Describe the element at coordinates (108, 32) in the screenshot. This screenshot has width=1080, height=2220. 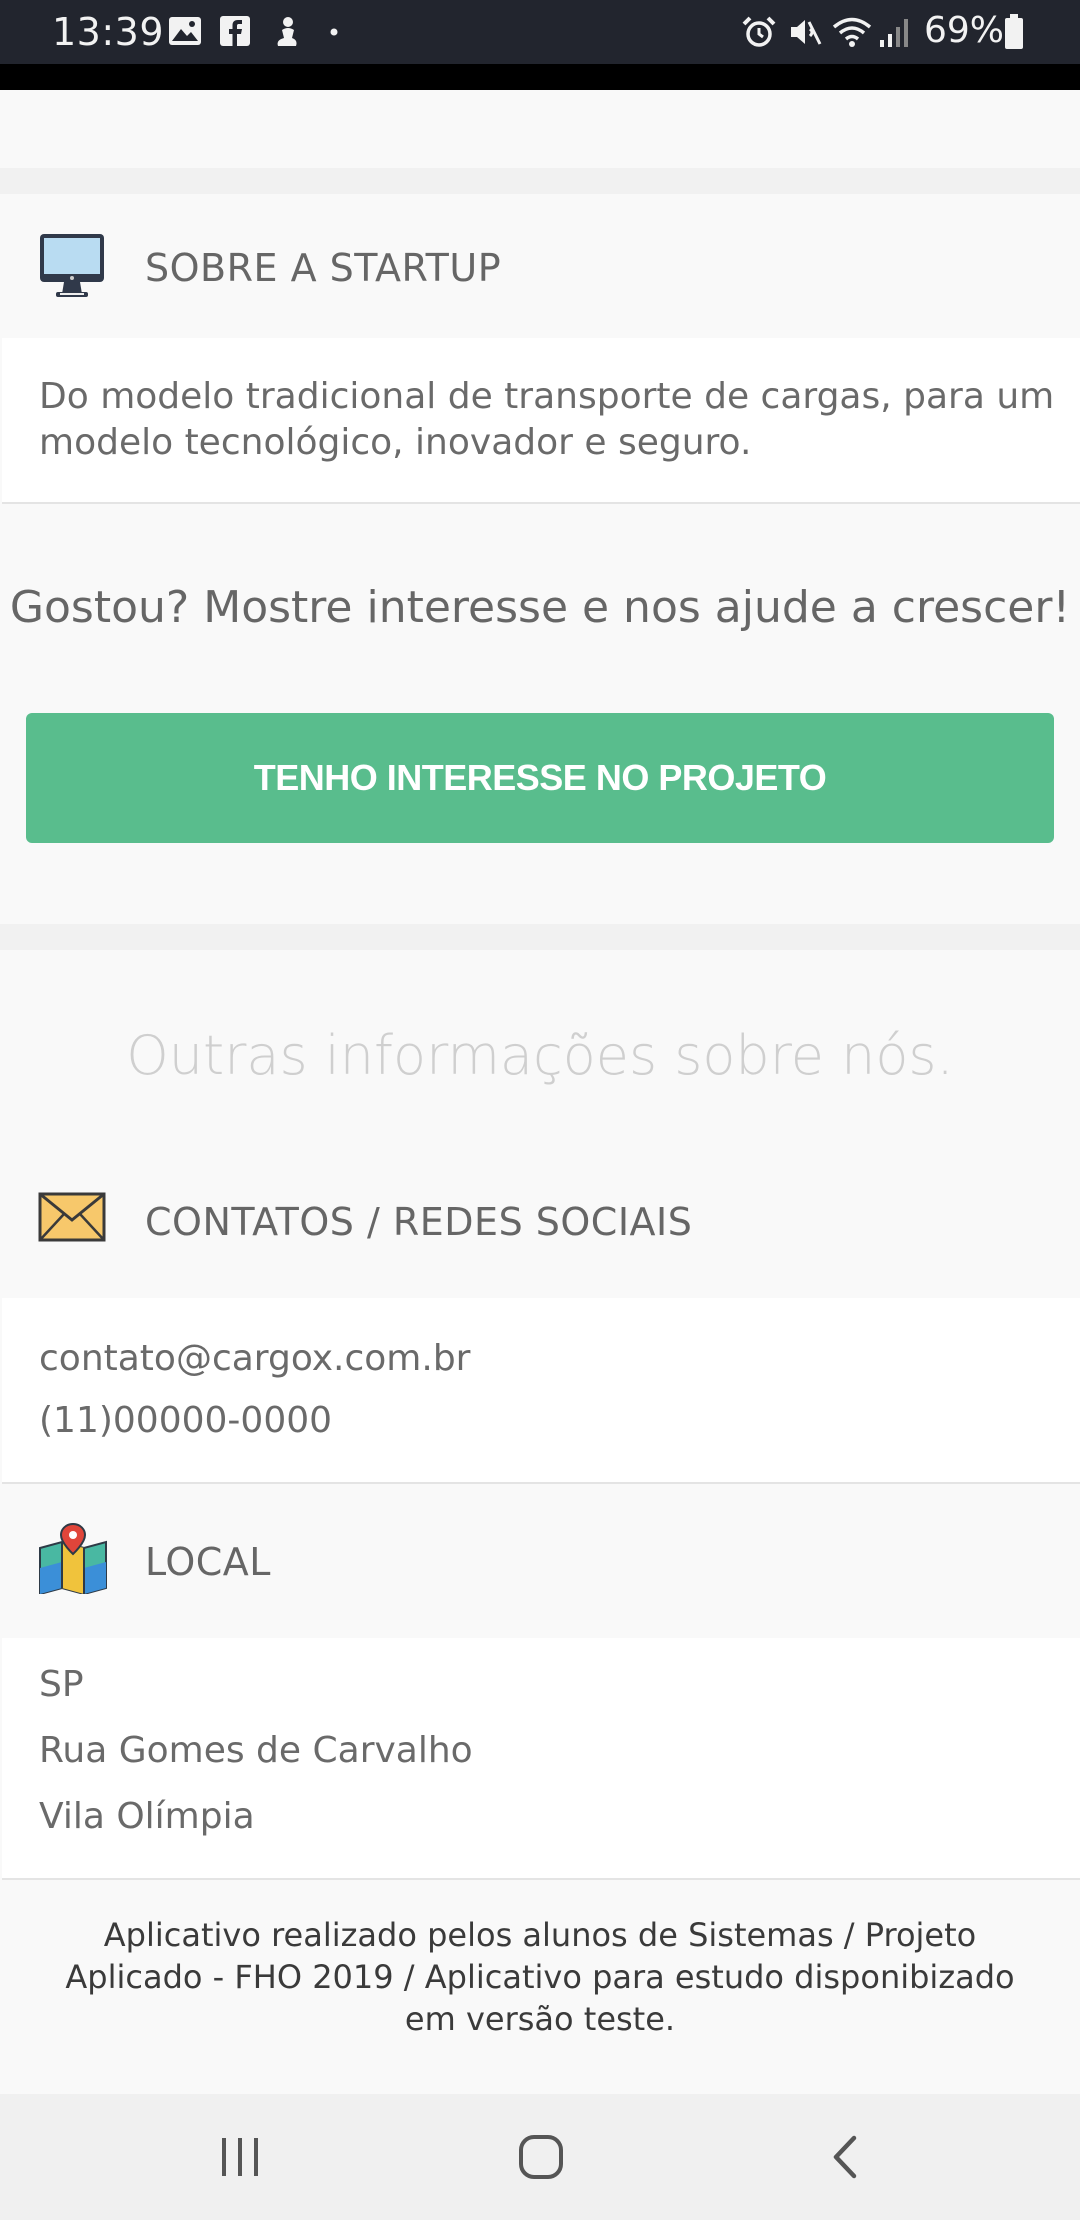
I see `status-time: 13:39` at that location.